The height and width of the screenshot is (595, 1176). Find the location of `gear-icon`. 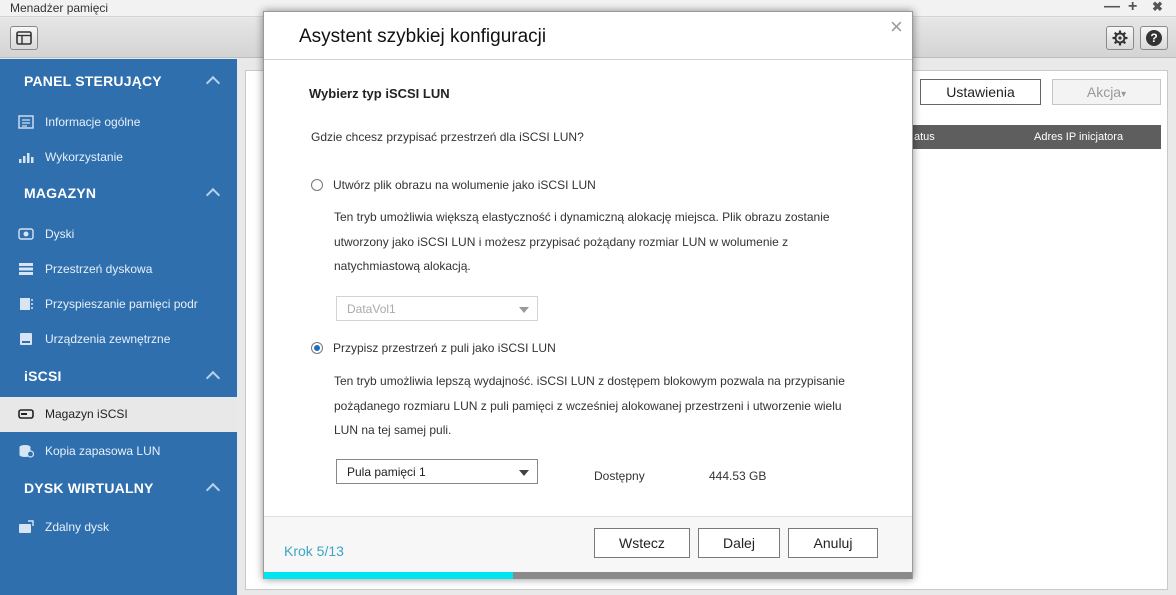

gear-icon is located at coordinates (1120, 38).